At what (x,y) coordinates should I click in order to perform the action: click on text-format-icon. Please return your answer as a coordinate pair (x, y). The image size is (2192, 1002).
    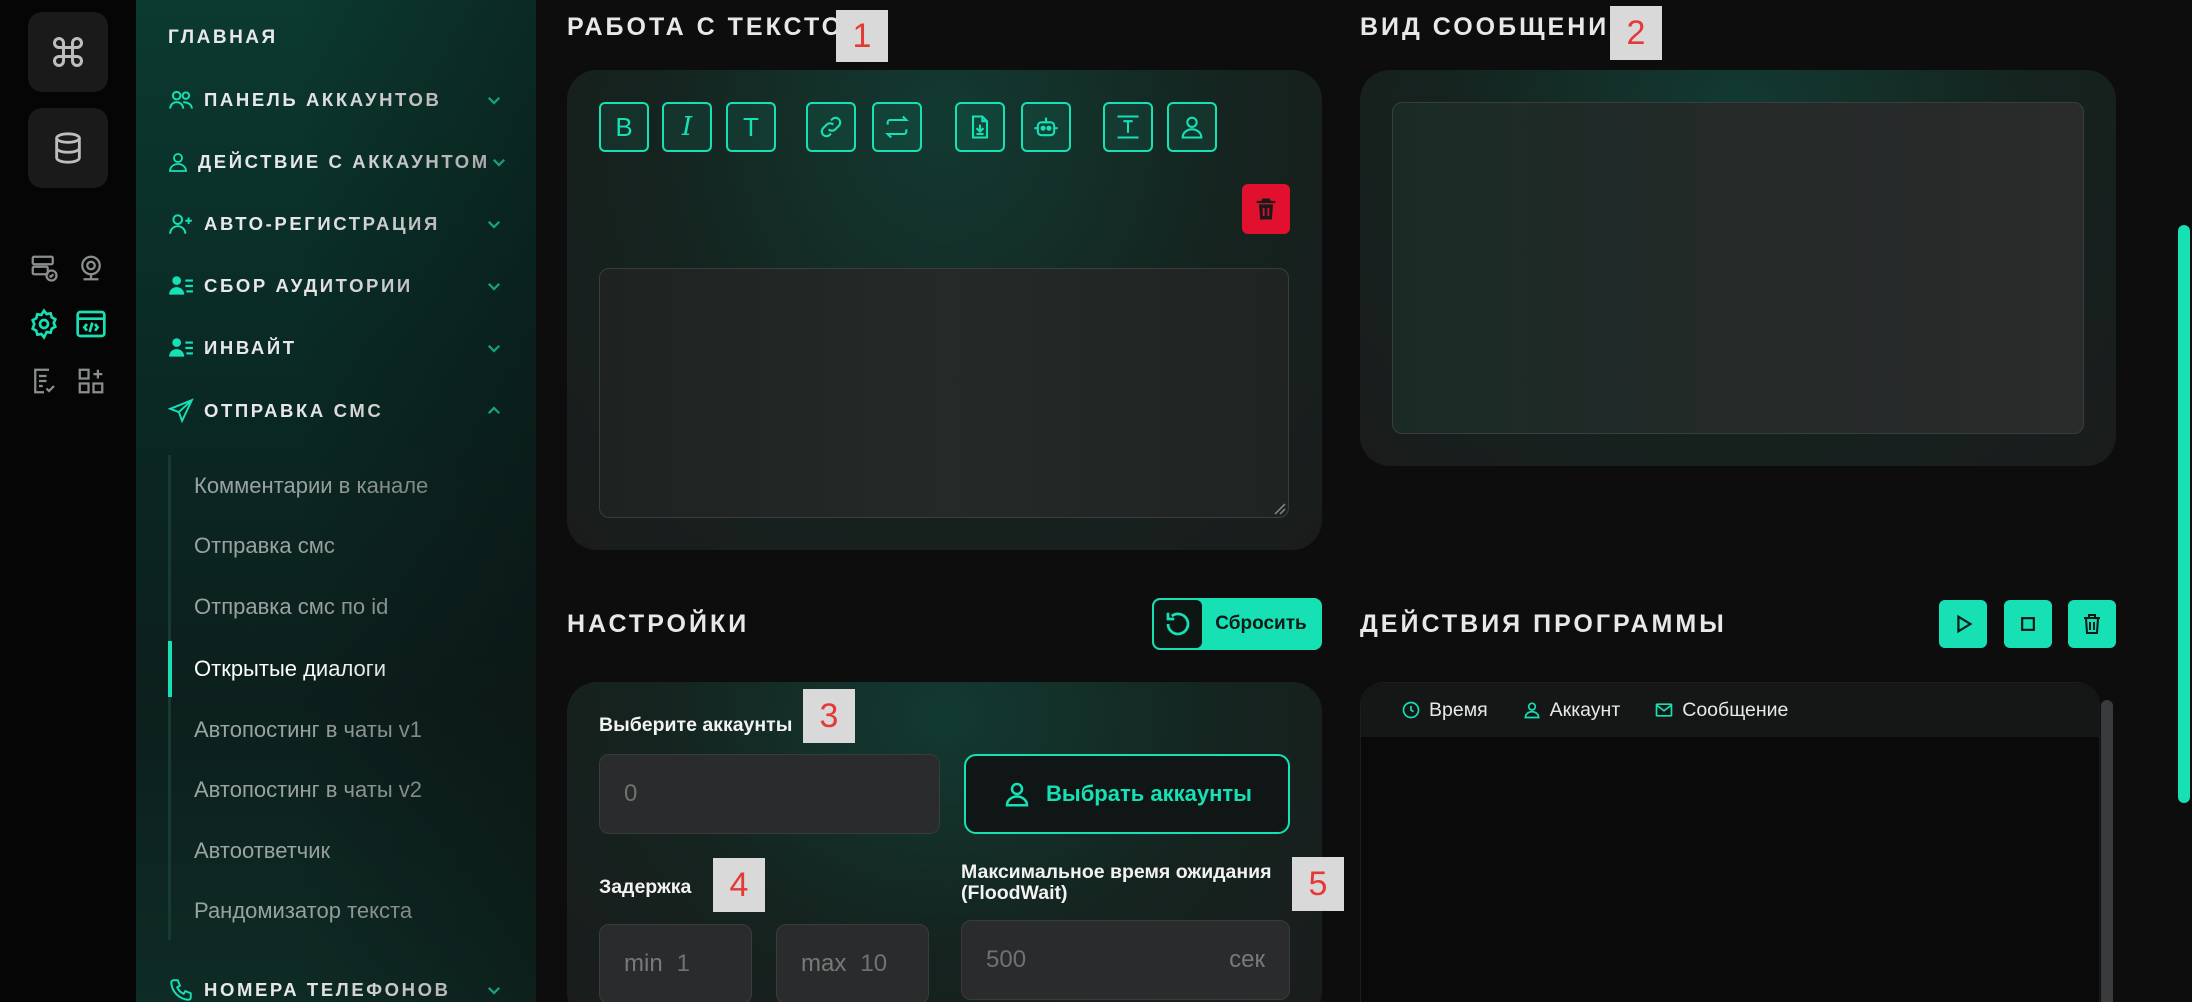
    Looking at the image, I should click on (1128, 127).